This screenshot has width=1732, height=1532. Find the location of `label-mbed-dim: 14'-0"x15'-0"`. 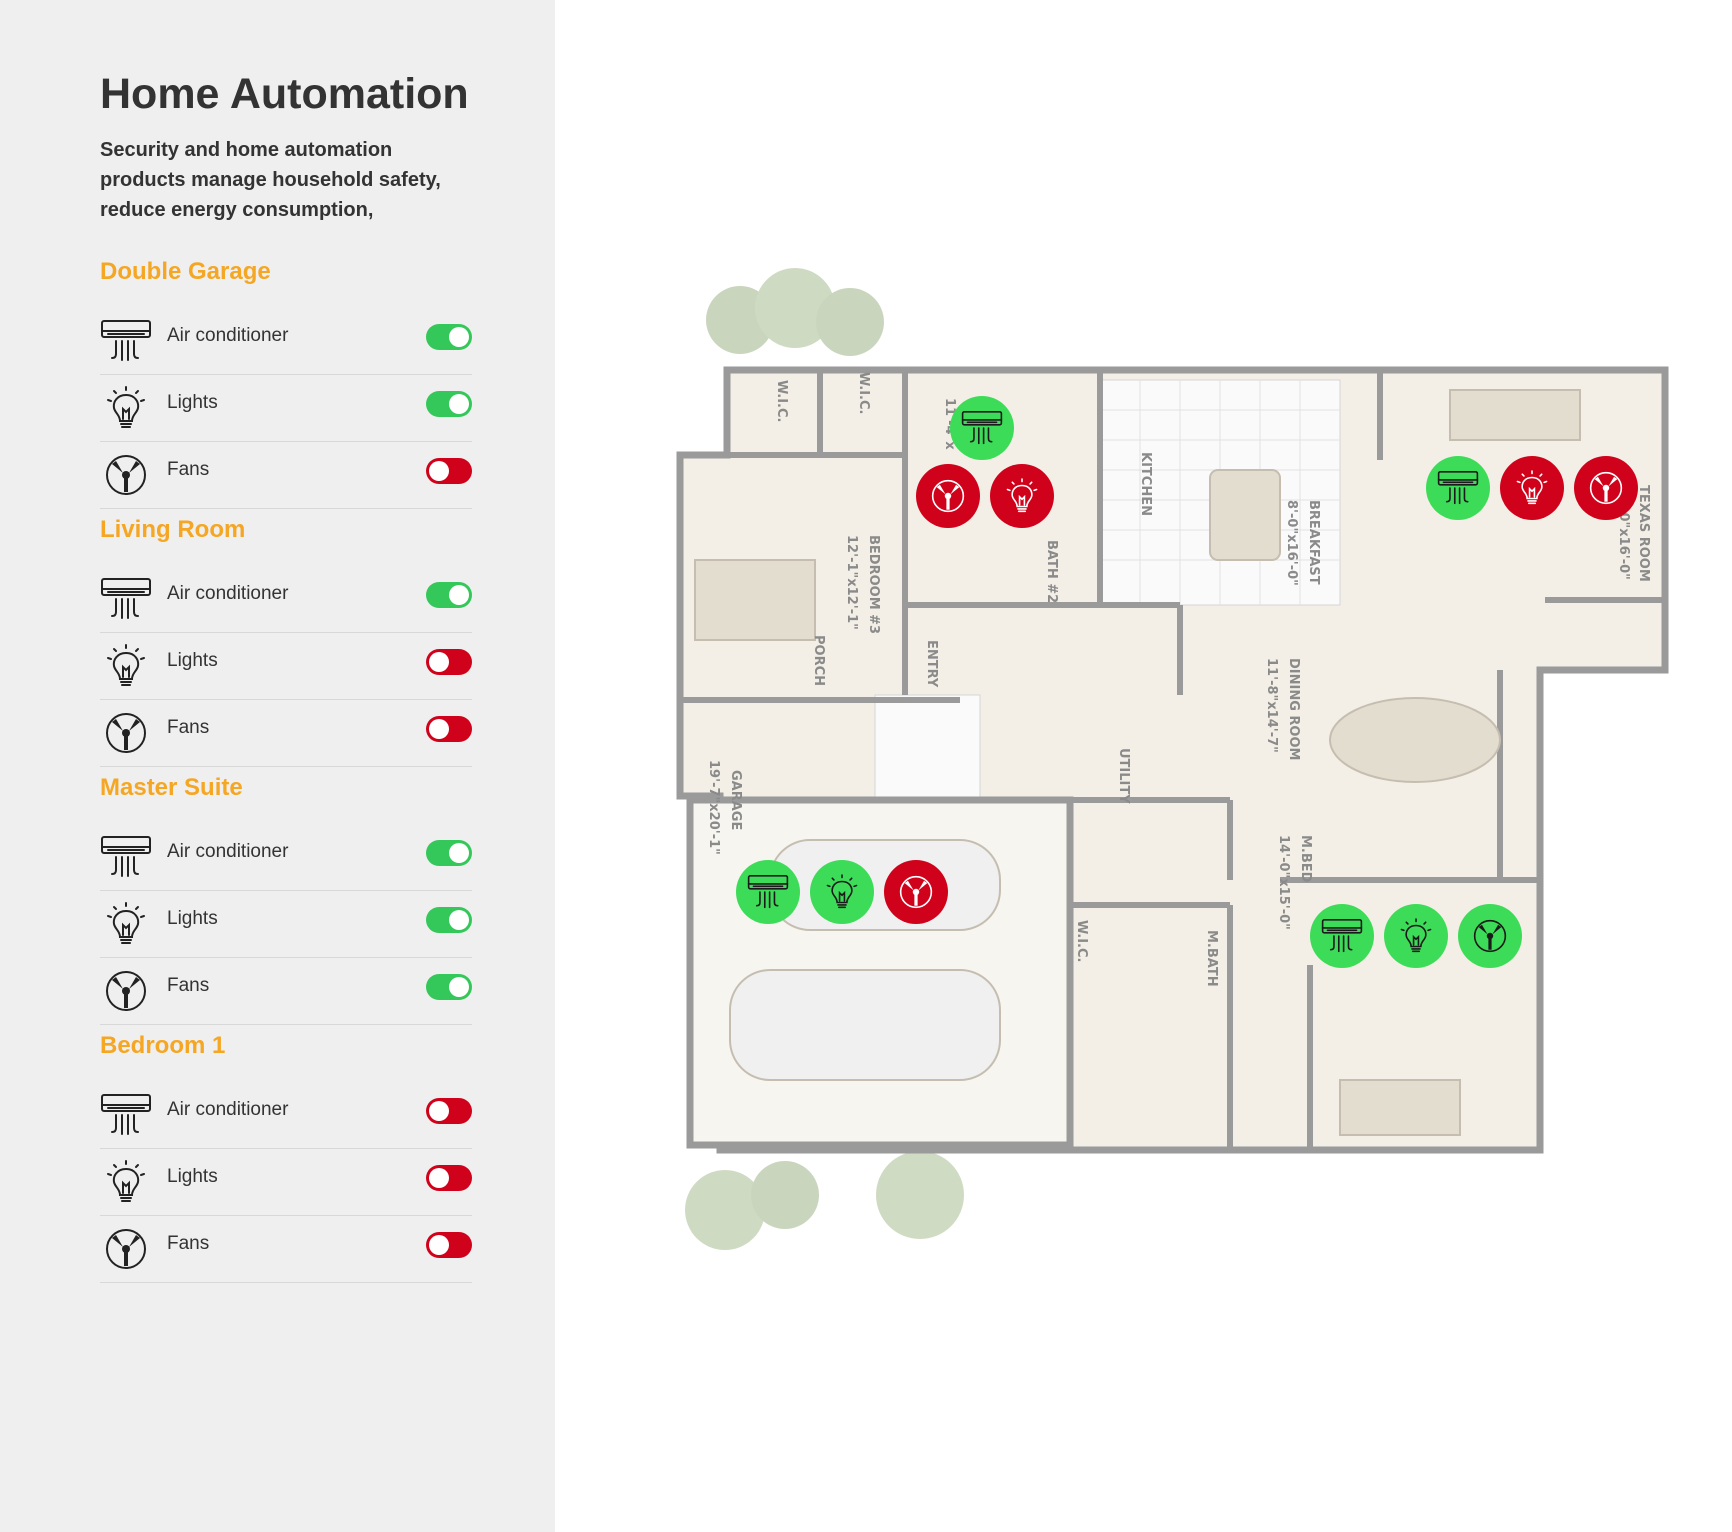

label-mbed-dim: 14'-0"x15'-0" is located at coordinates (1283, 882).